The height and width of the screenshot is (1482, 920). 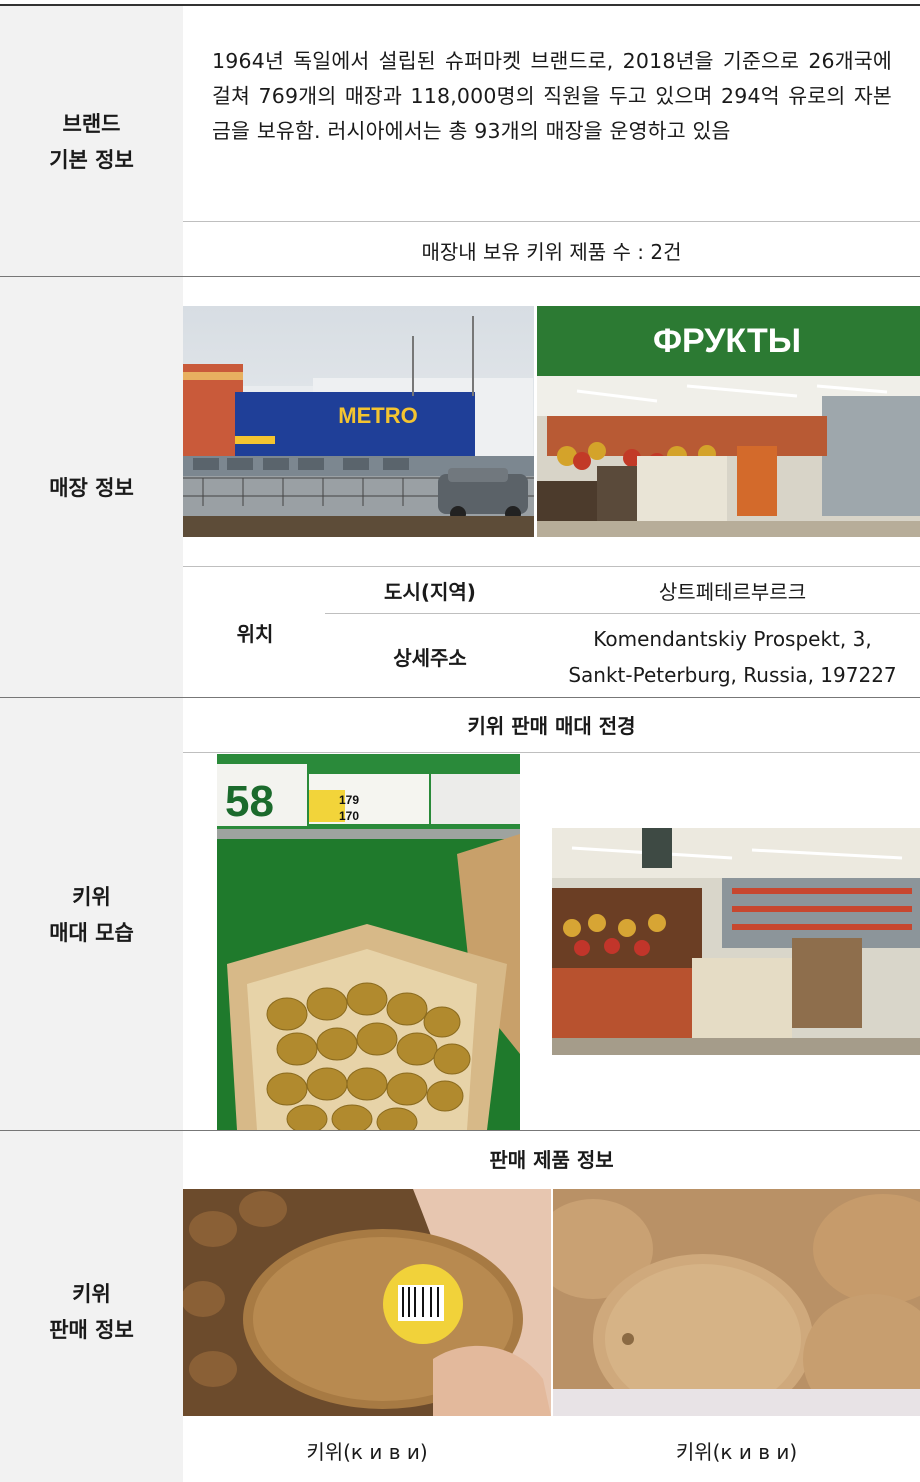 I want to click on location-label: 위치, so click(x=255, y=634).